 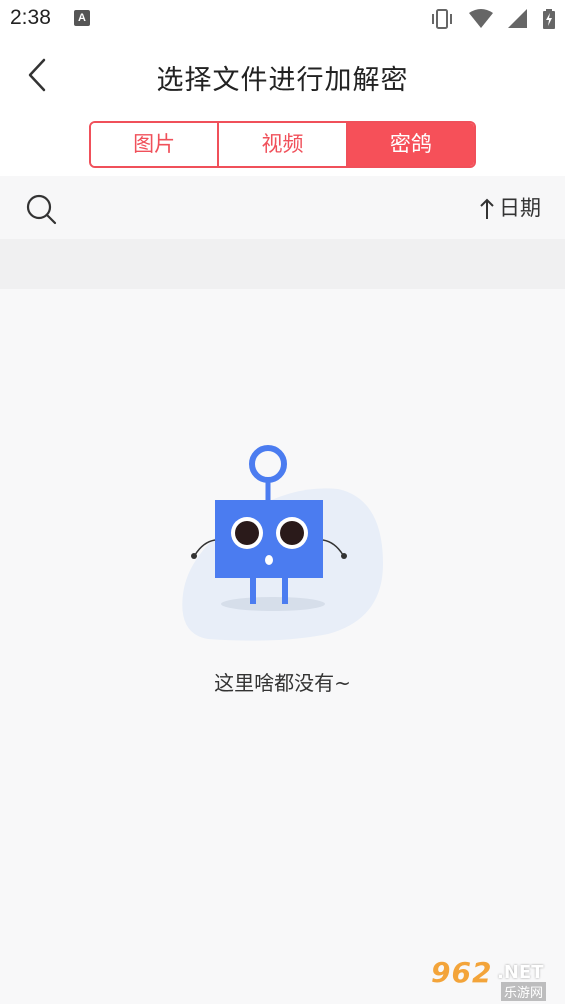 What do you see at coordinates (30, 17) in the screenshot?
I see `status-time: 2:38` at bounding box center [30, 17].